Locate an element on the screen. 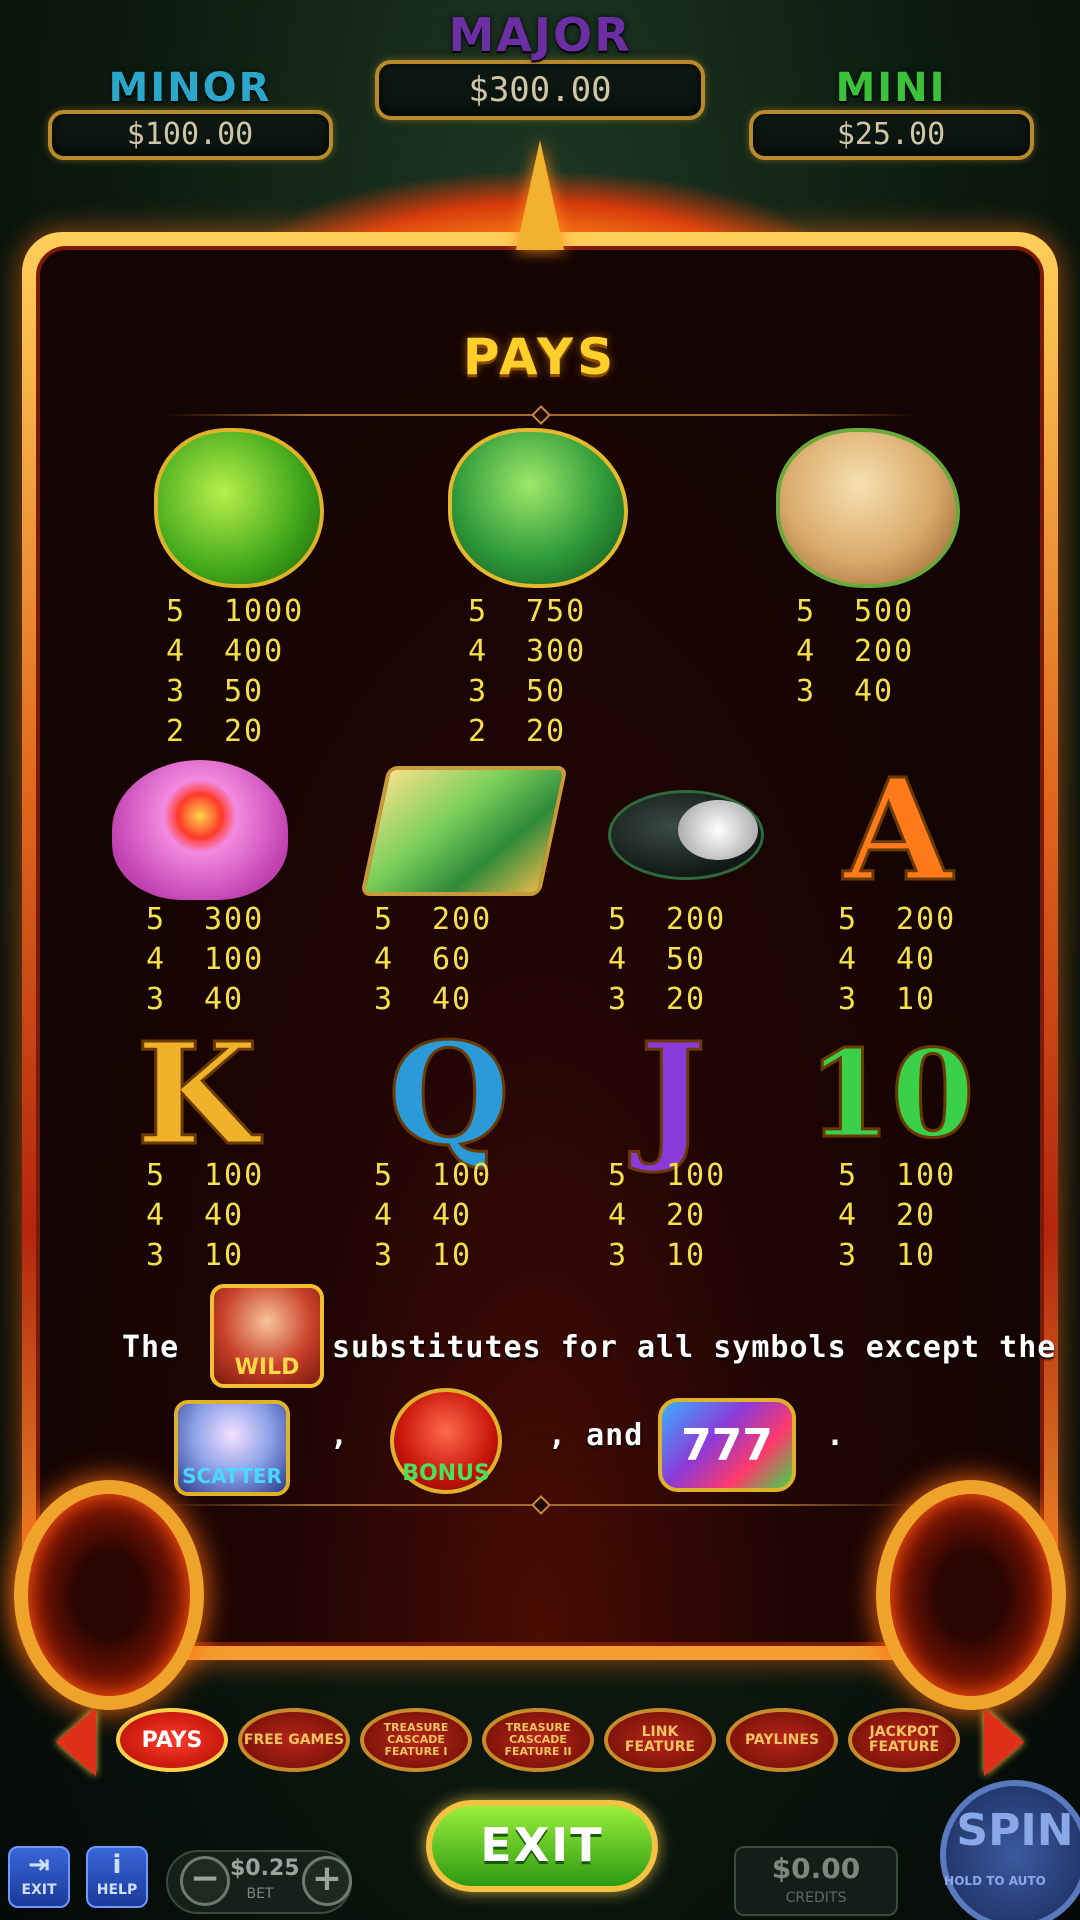 The height and width of the screenshot is (1920, 1080). tab-pays: PAYS is located at coordinates (172, 1740).